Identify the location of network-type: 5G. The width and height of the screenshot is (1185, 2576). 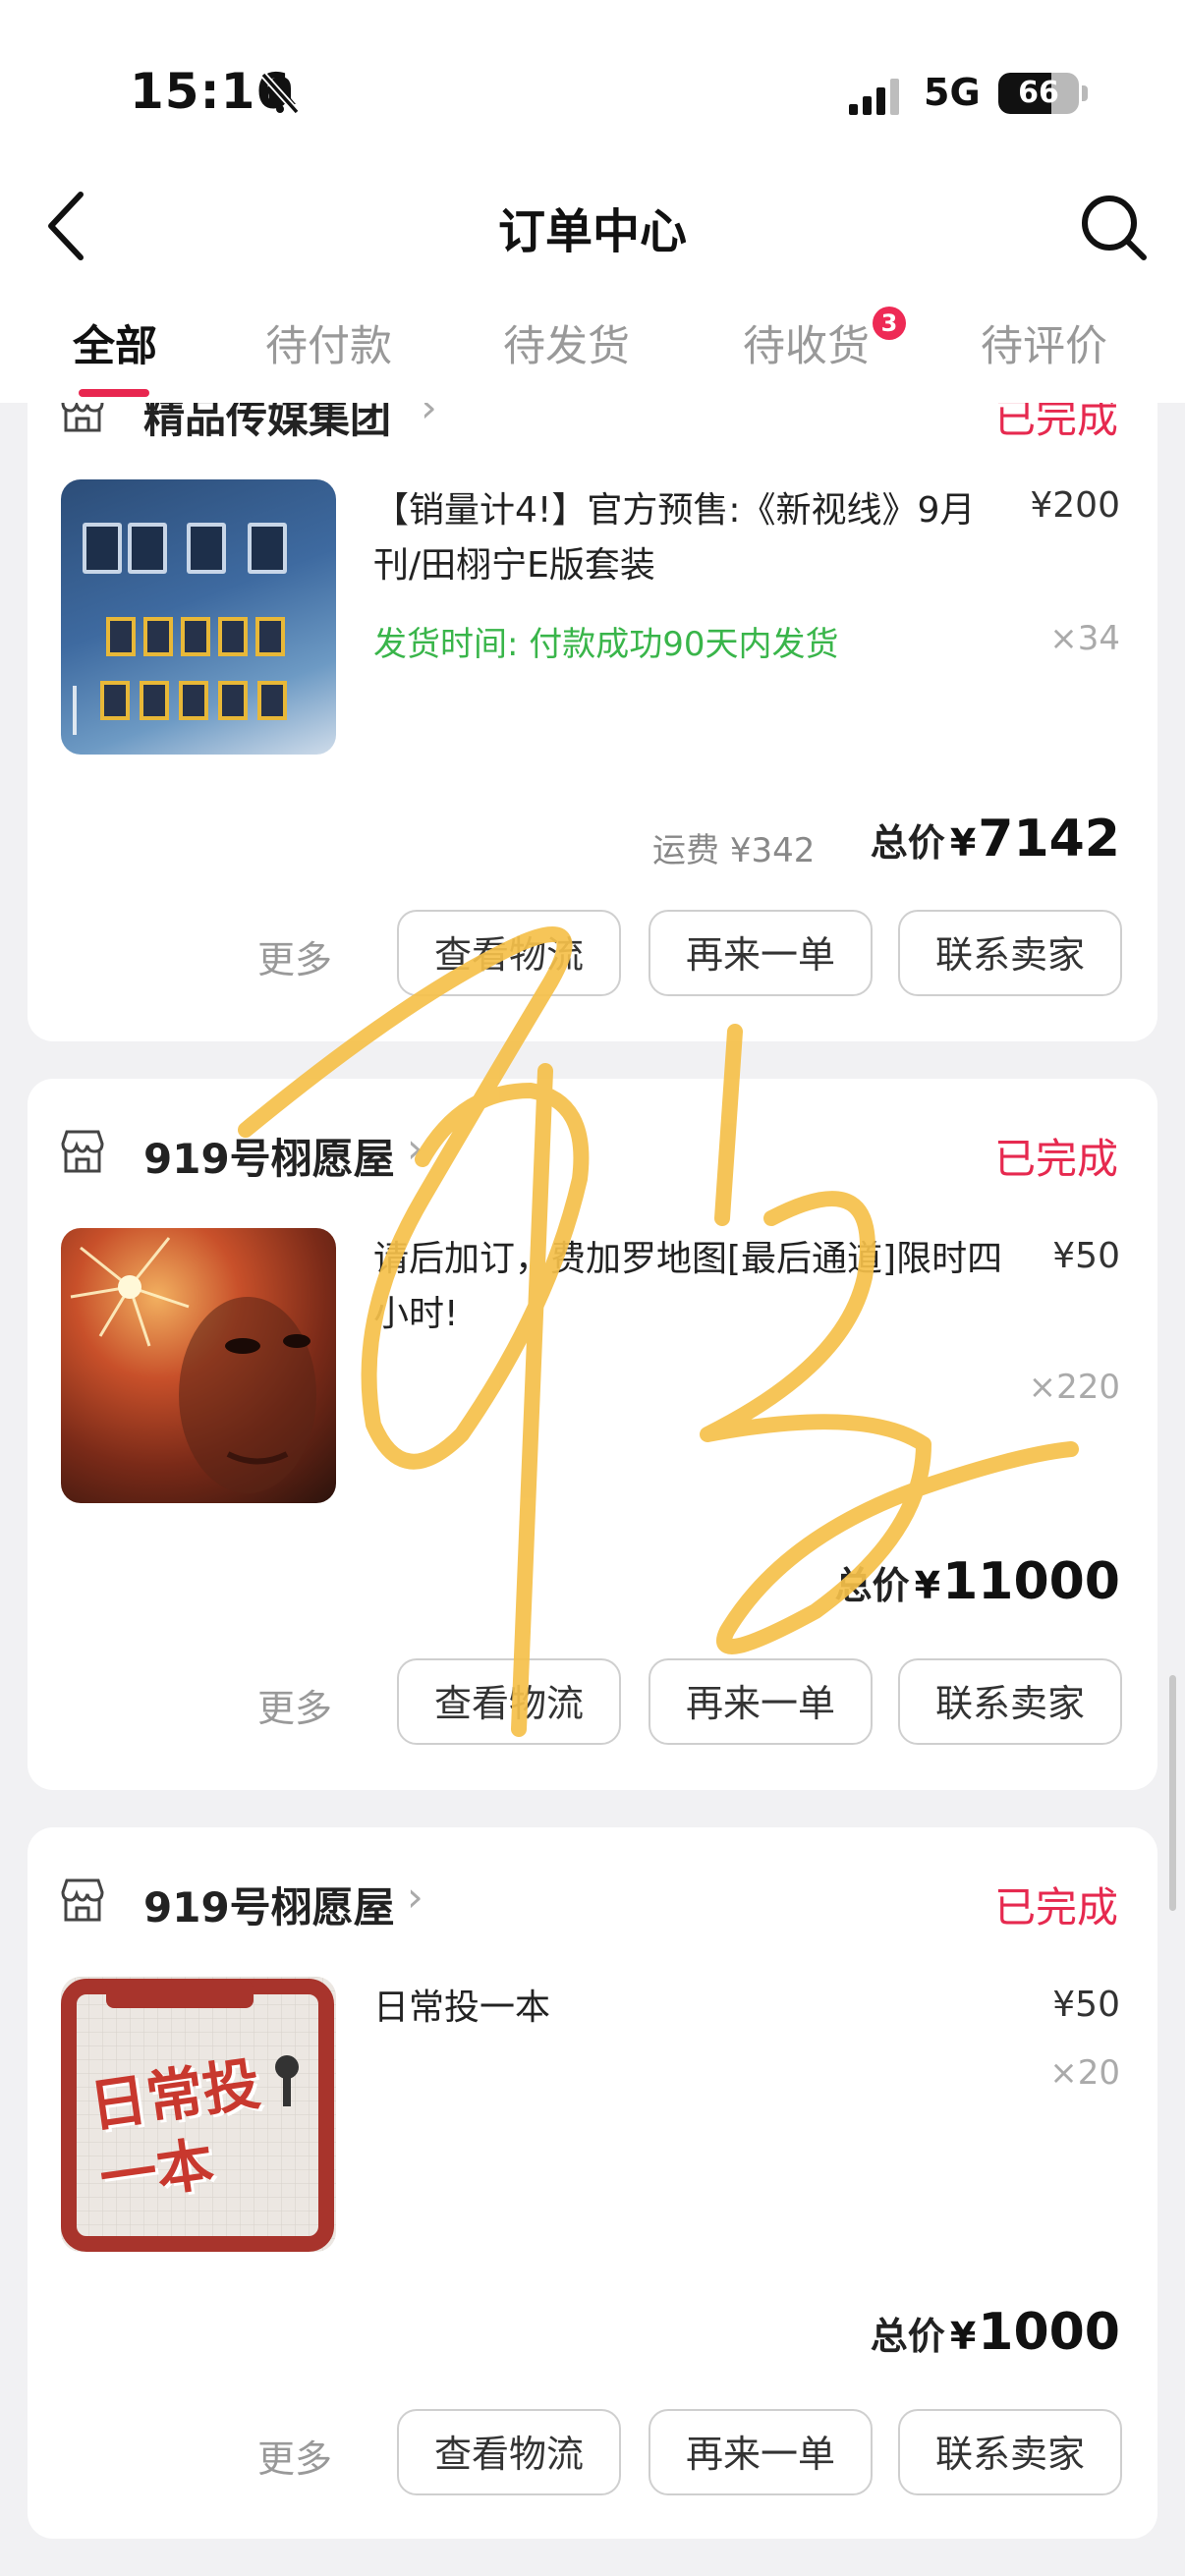
(953, 92).